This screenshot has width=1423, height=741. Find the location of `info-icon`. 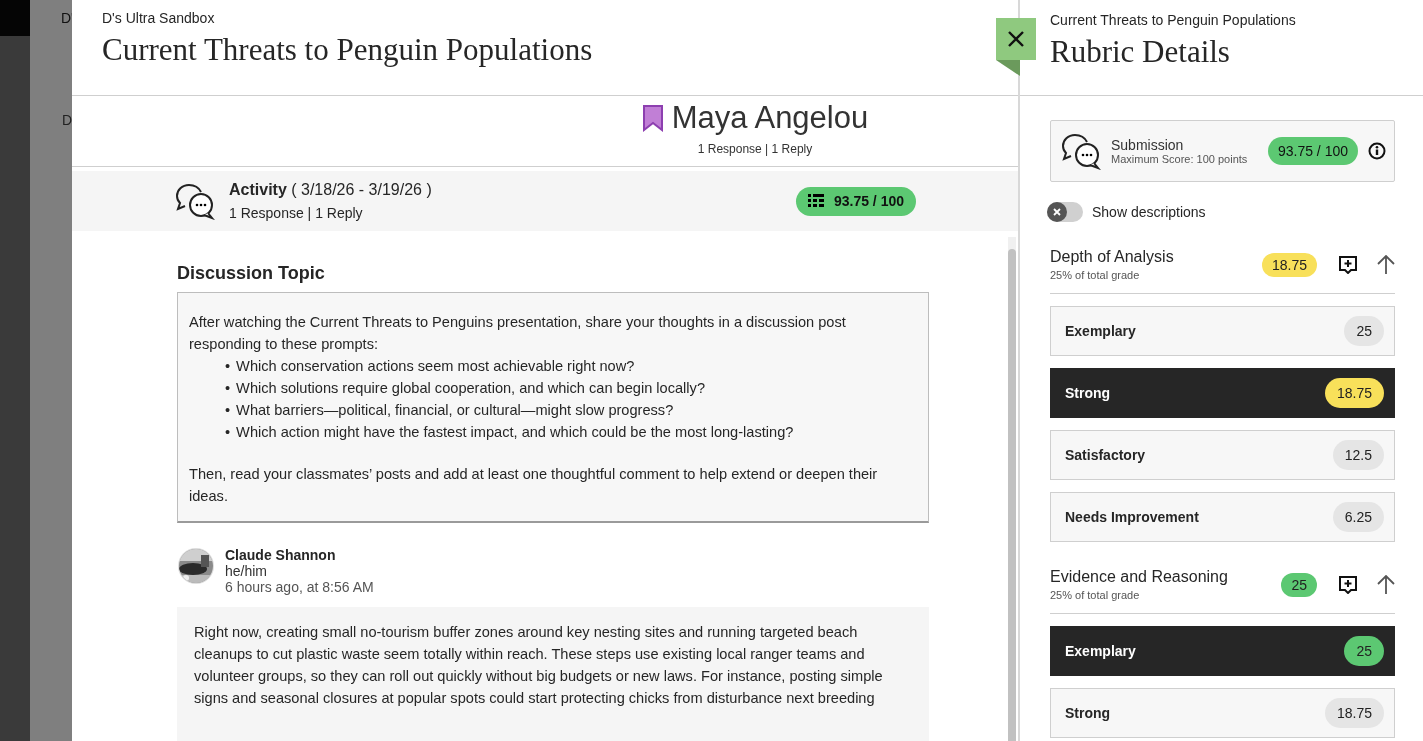

info-icon is located at coordinates (1377, 151).